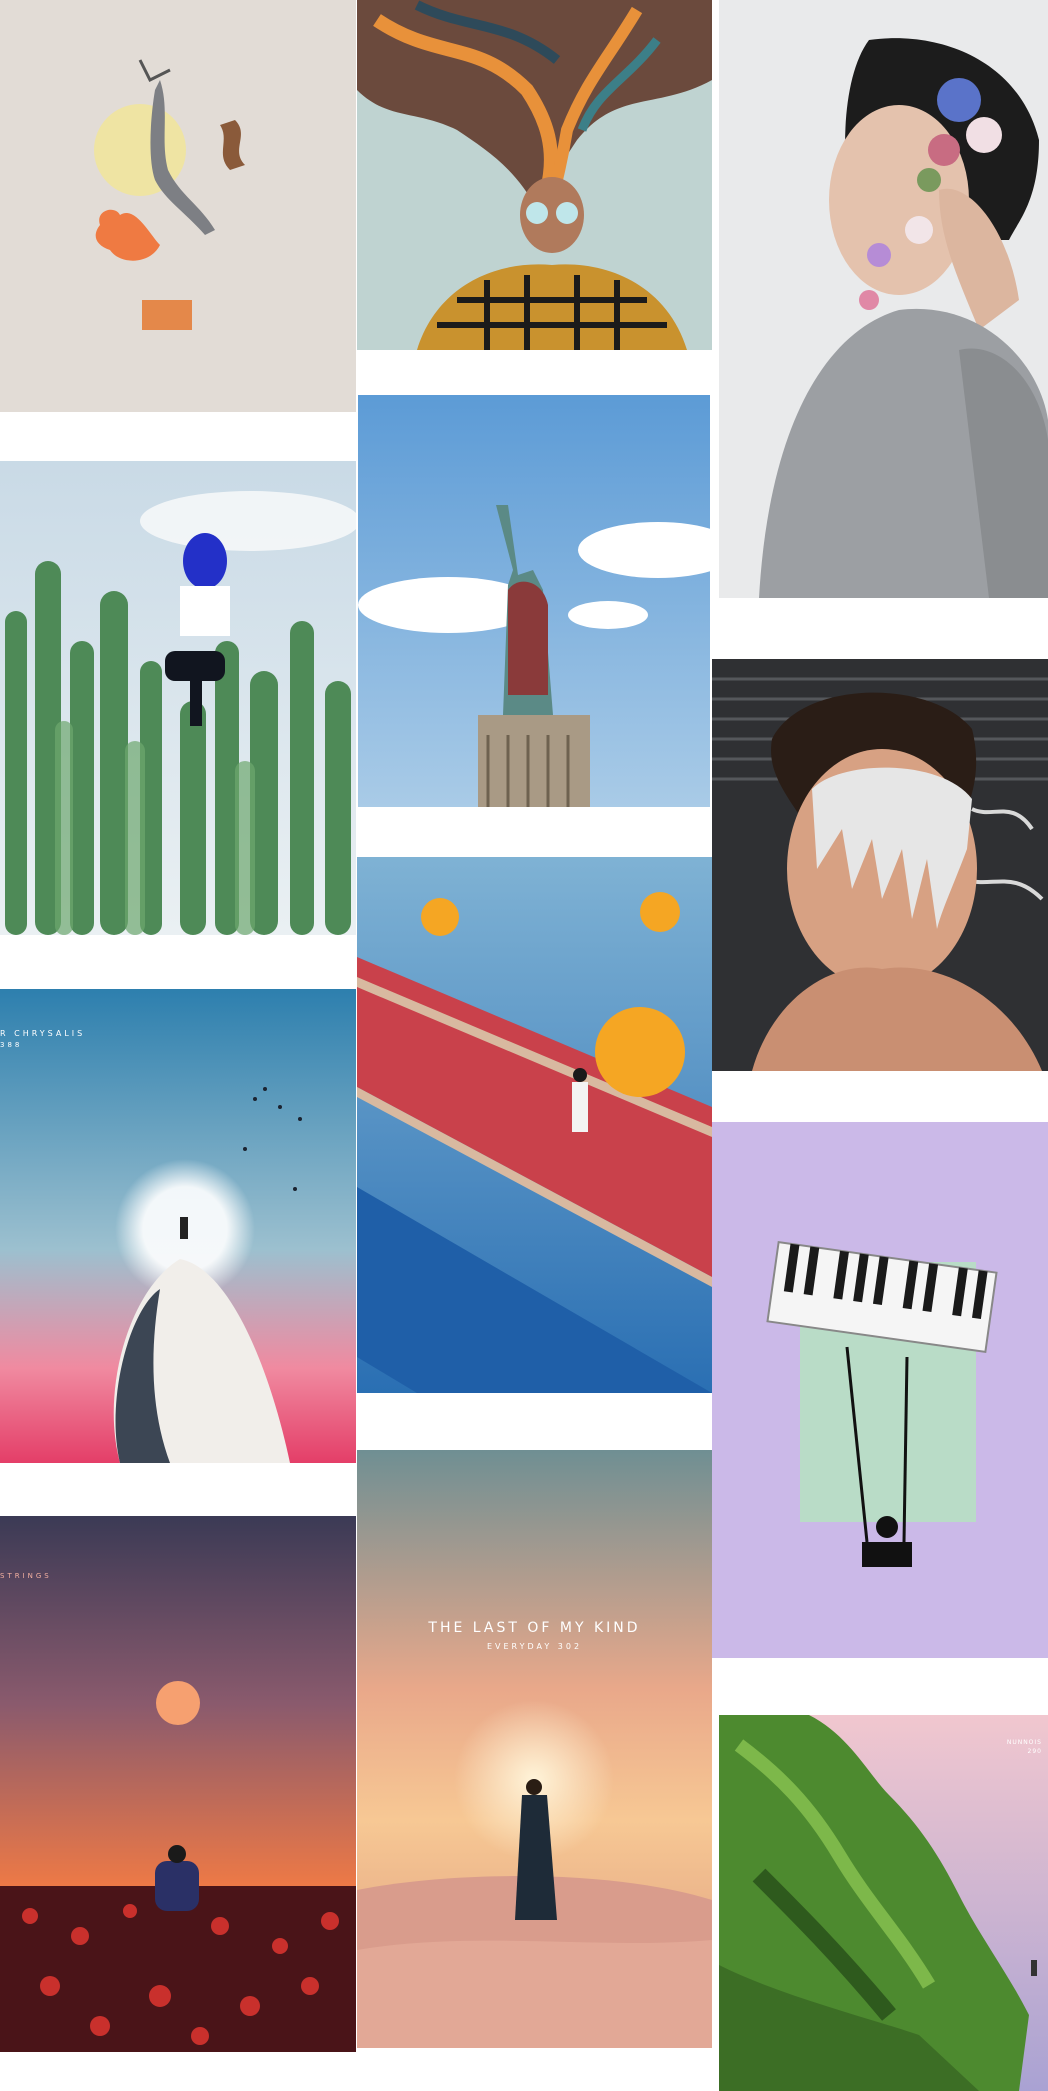 The width and height of the screenshot is (1048, 2091). I want to click on gallery-tile-flowing-hair-portrait, so click(534, 175).